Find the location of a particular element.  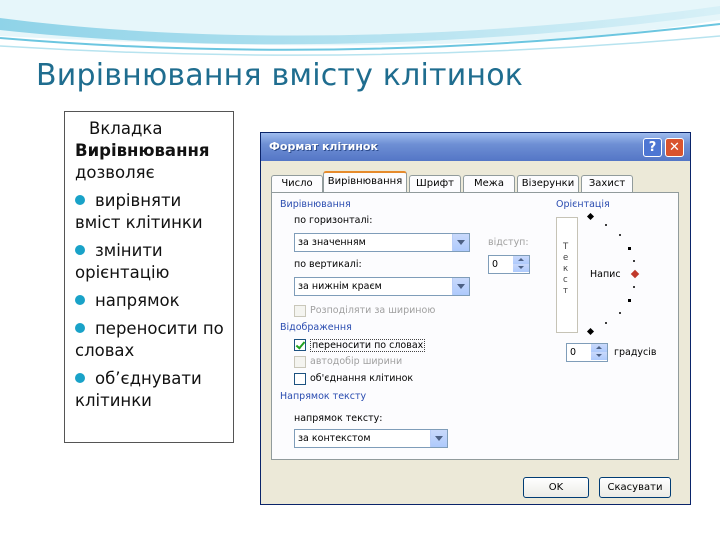

dial-center-marker is located at coordinates (635, 274).